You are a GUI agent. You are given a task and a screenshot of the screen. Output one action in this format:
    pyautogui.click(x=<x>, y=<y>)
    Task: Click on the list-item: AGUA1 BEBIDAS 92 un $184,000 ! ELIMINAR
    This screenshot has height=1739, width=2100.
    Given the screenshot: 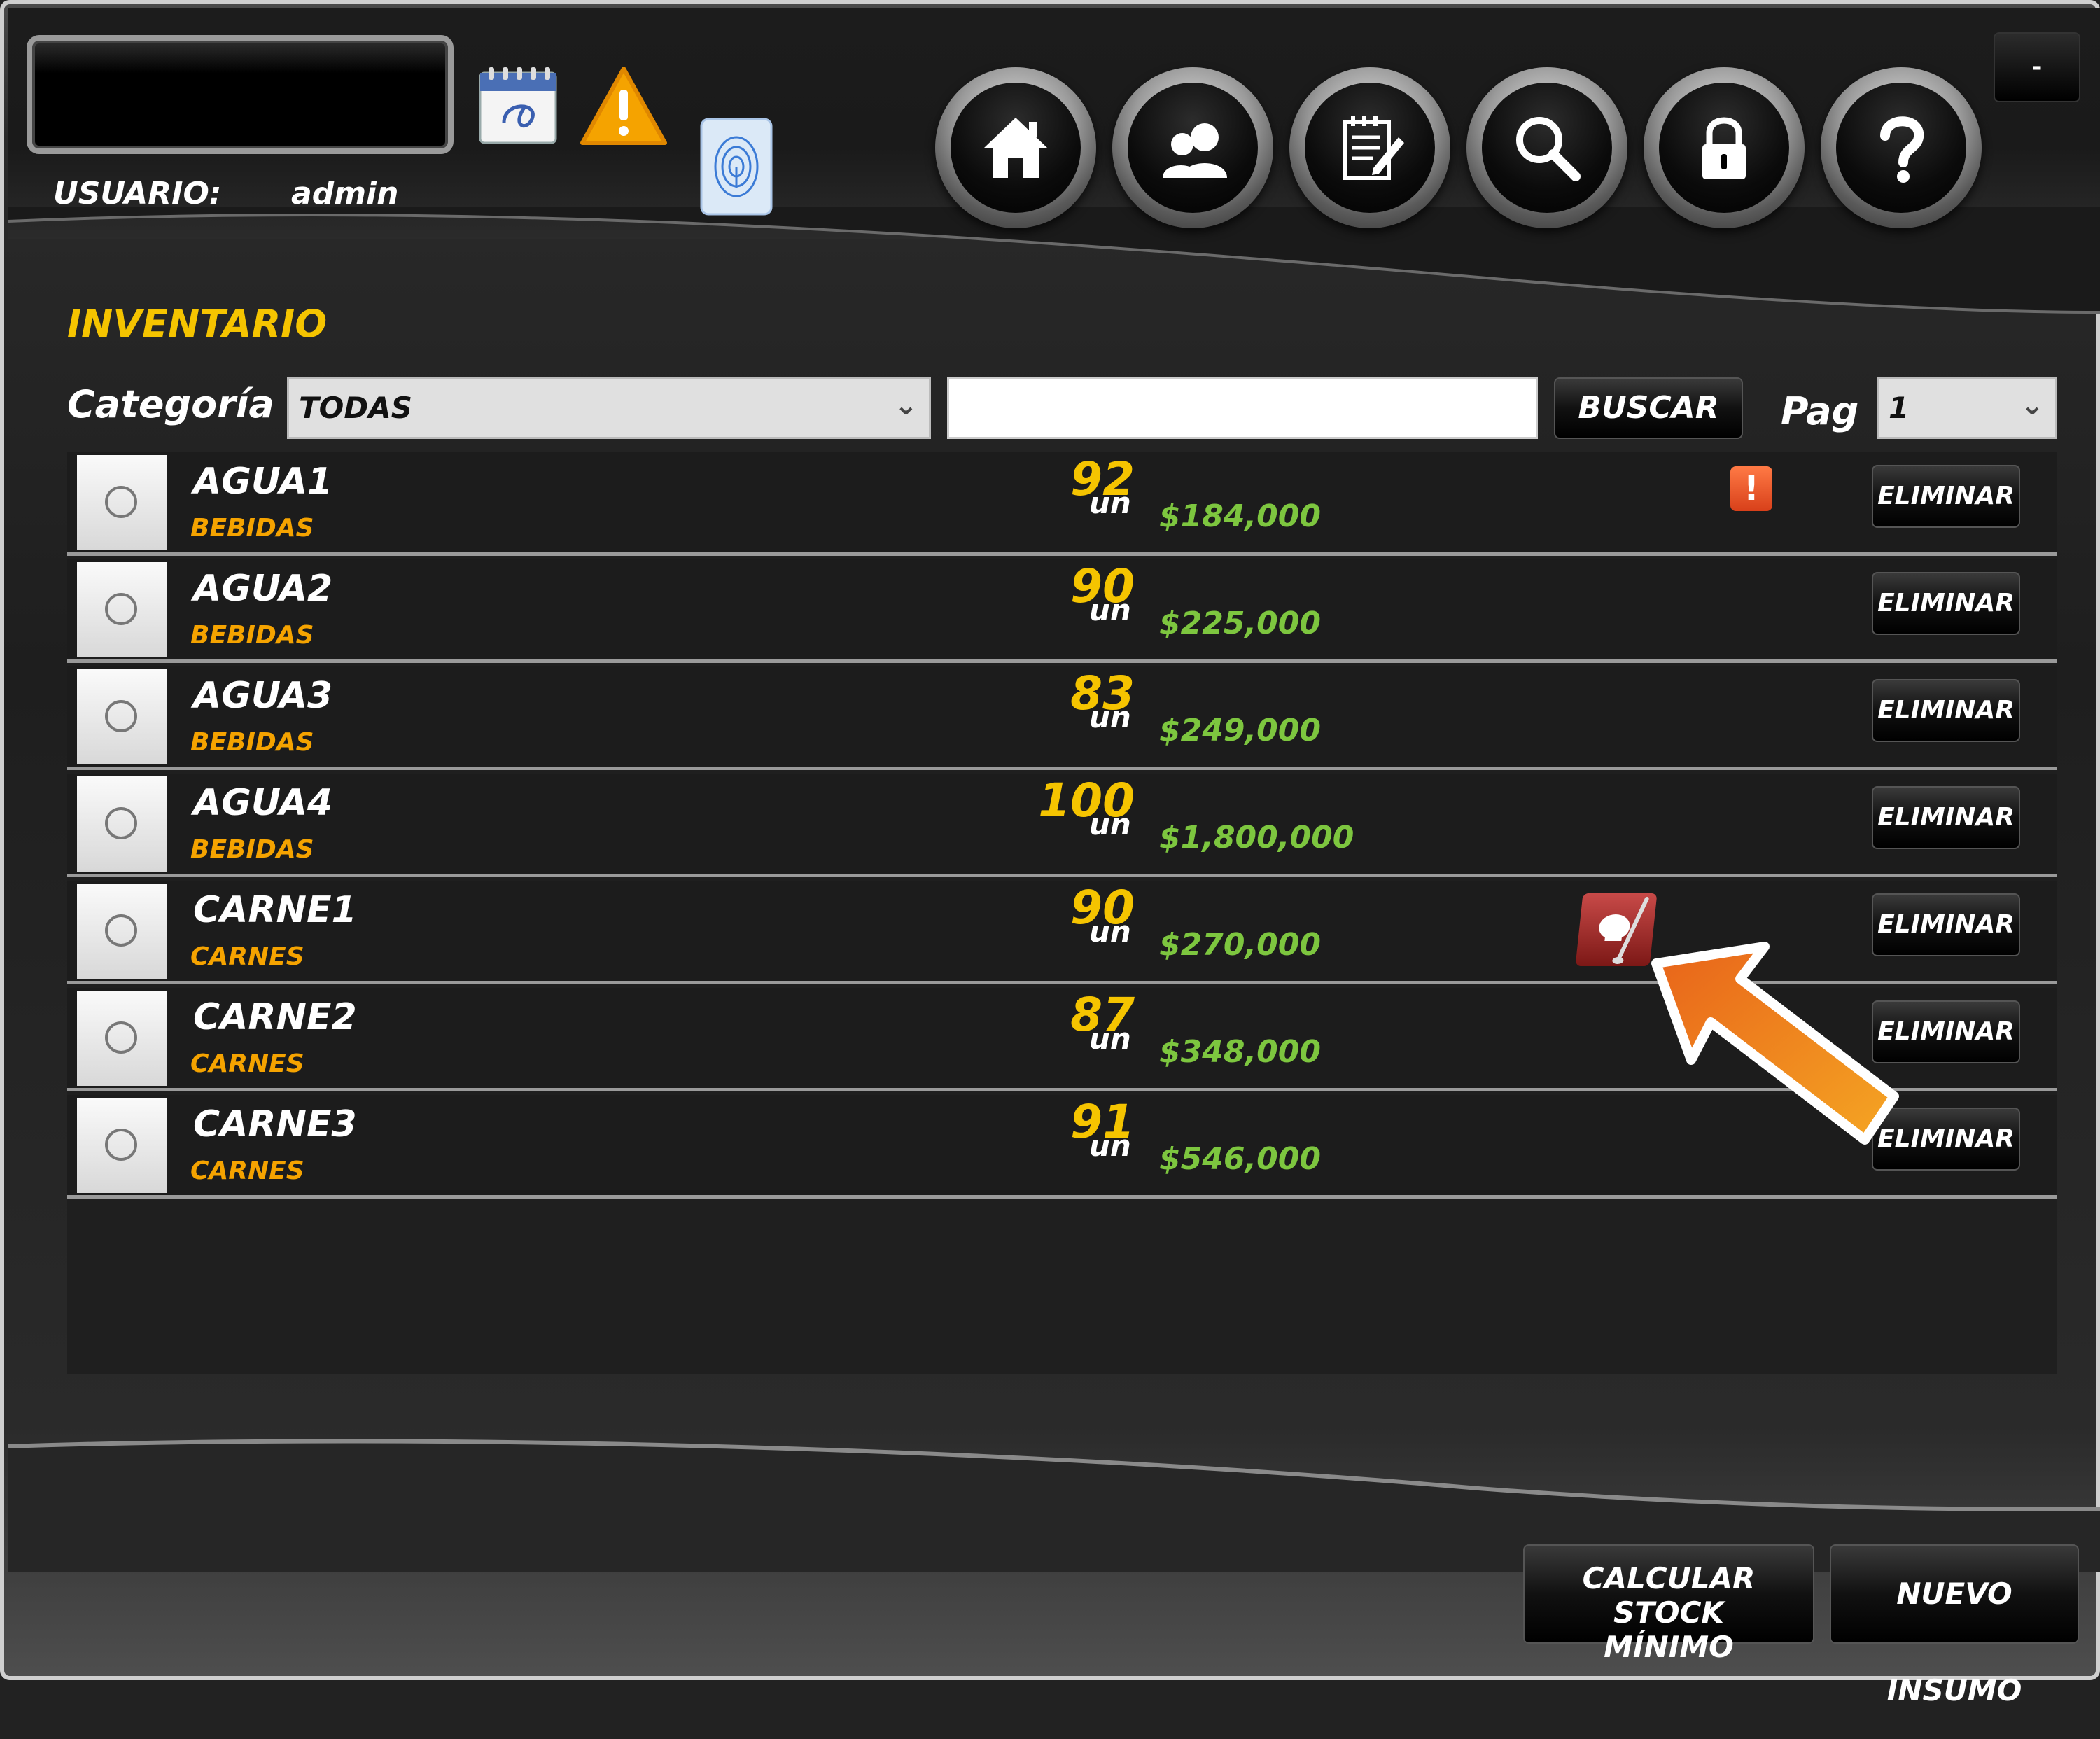 What is the action you would take?
    pyautogui.click(x=1062, y=504)
    